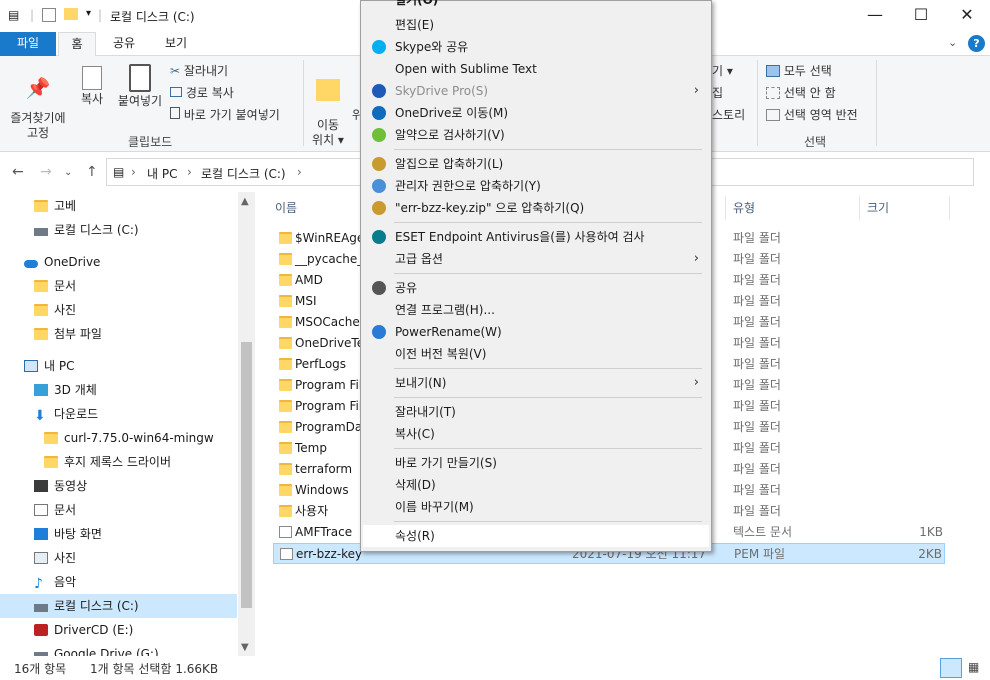 This screenshot has width=990, height=680. I want to click on column-header-name: 이름, so click(286, 207).